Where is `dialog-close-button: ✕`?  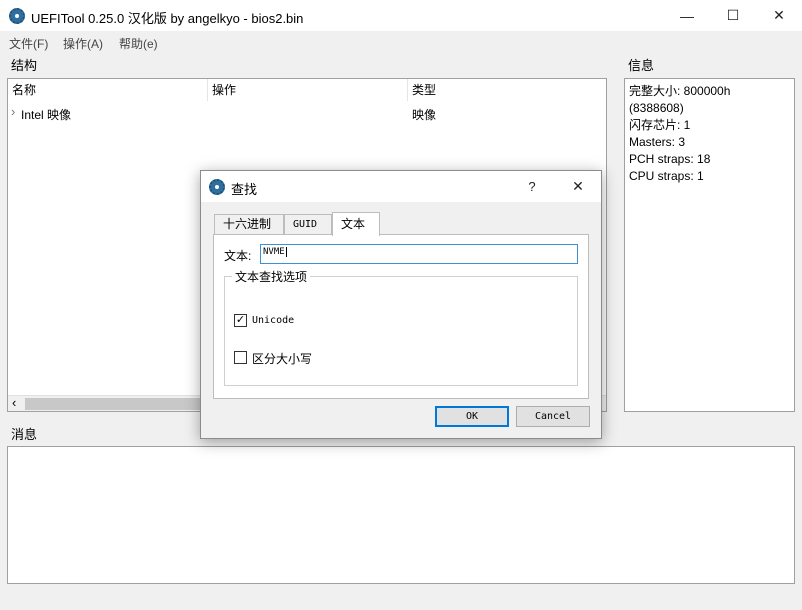 dialog-close-button: ✕ is located at coordinates (578, 186).